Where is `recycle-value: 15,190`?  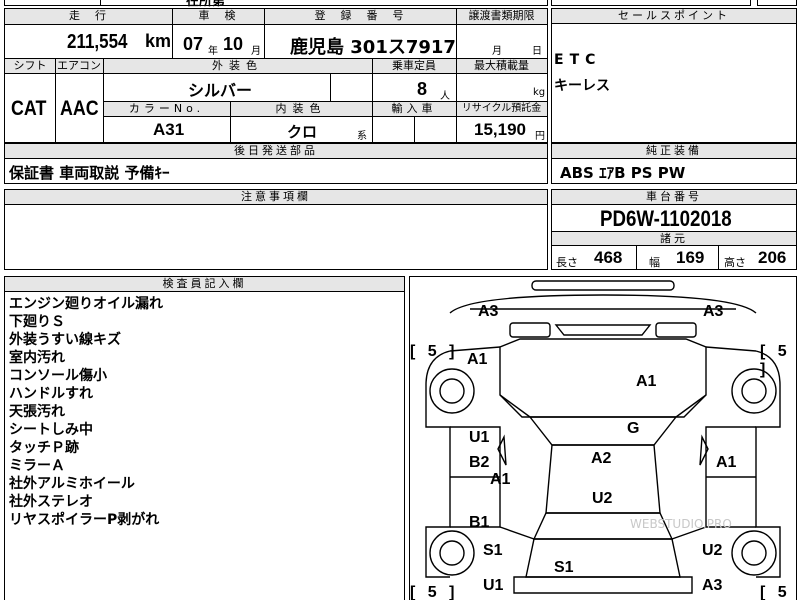
recycle-value: 15,190 is located at coordinates (500, 129).